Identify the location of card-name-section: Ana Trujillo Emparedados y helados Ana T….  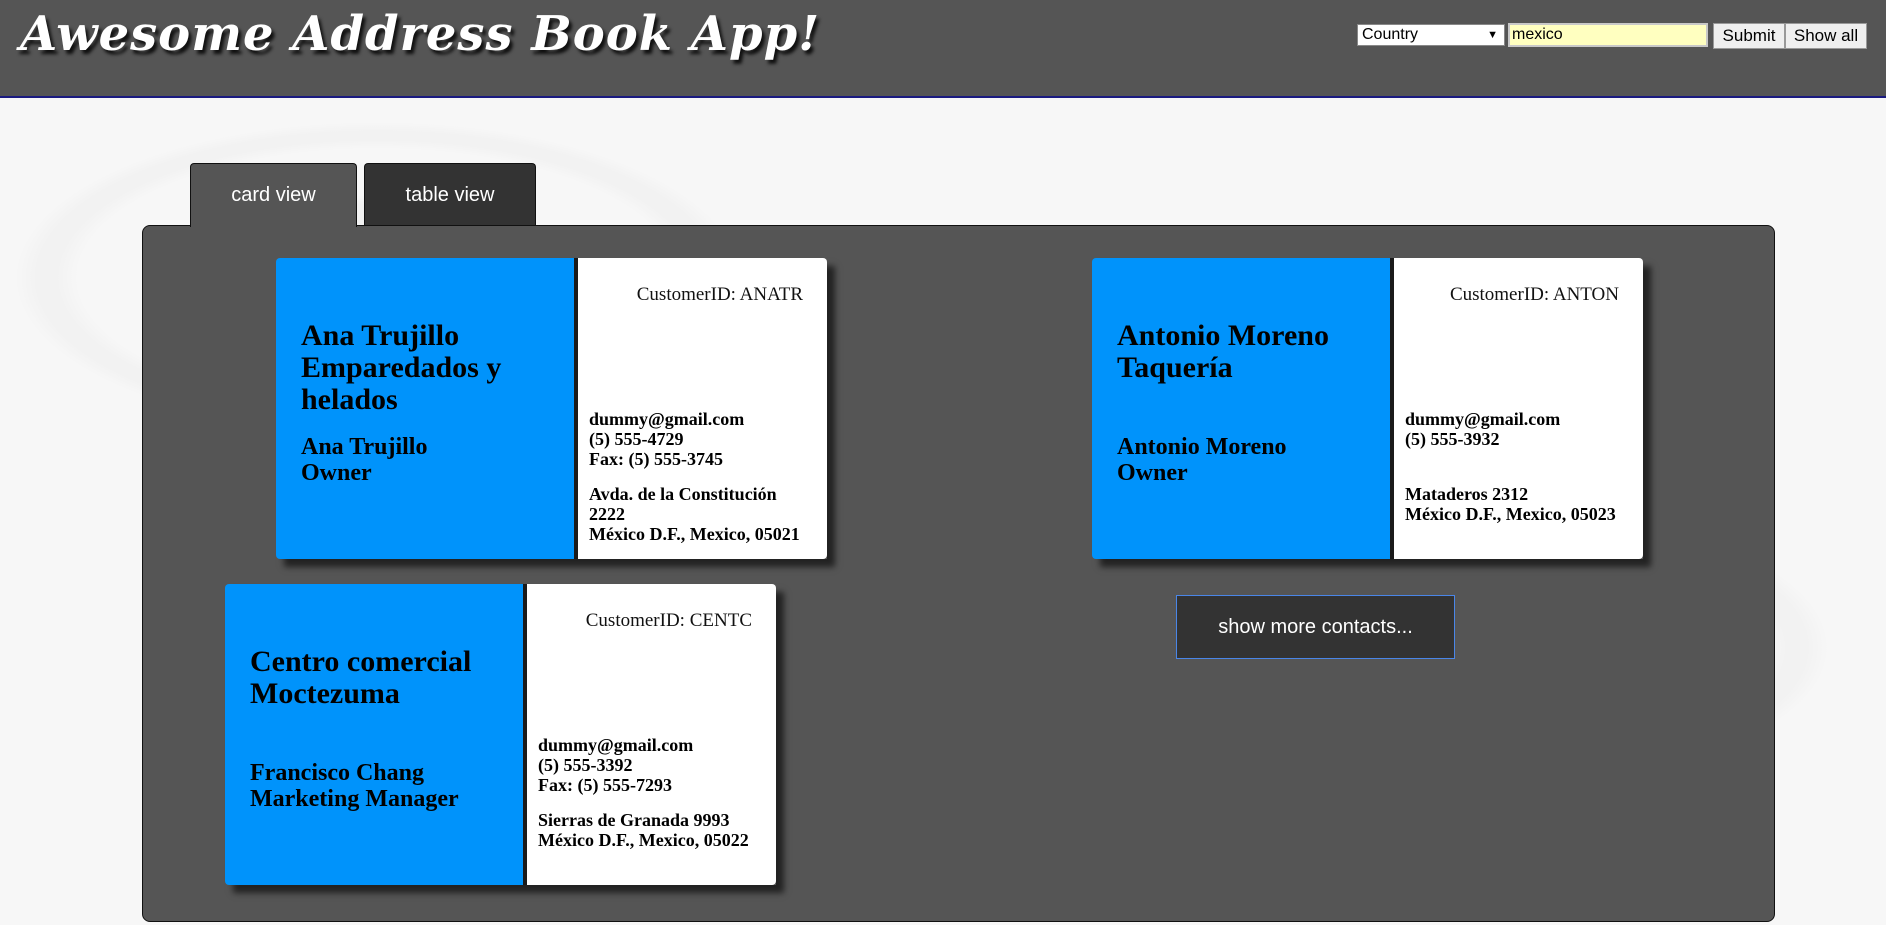
(425, 408).